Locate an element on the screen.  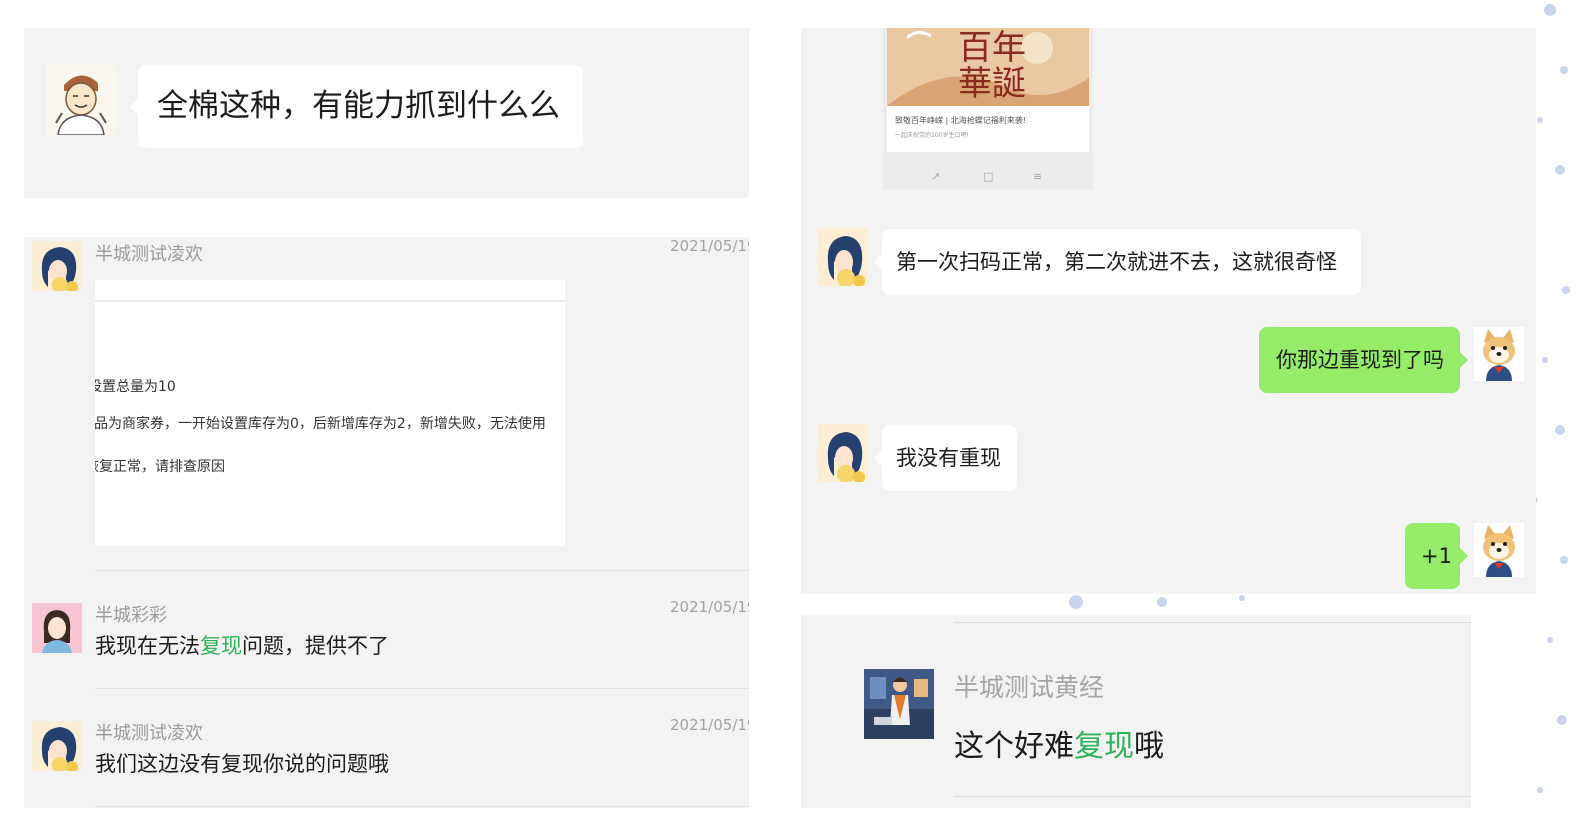
message-text: 我没有重现 is located at coordinates (948, 458).